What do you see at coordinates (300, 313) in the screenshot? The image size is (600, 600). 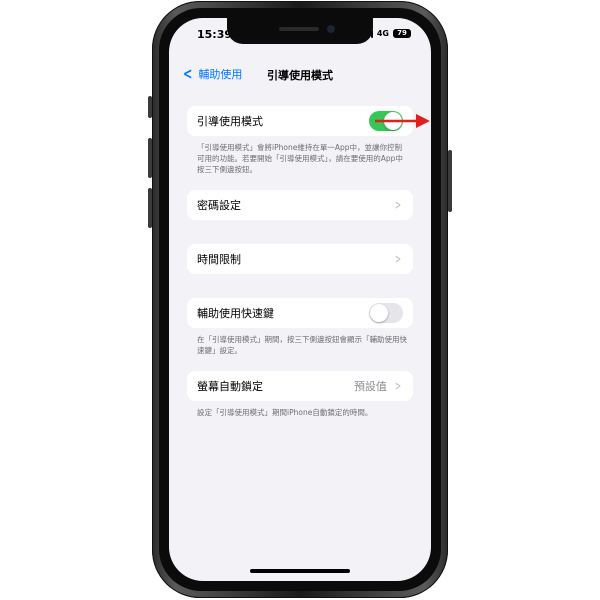 I see `accessibility-shortcut-row: 輔助使用快速鍵` at bounding box center [300, 313].